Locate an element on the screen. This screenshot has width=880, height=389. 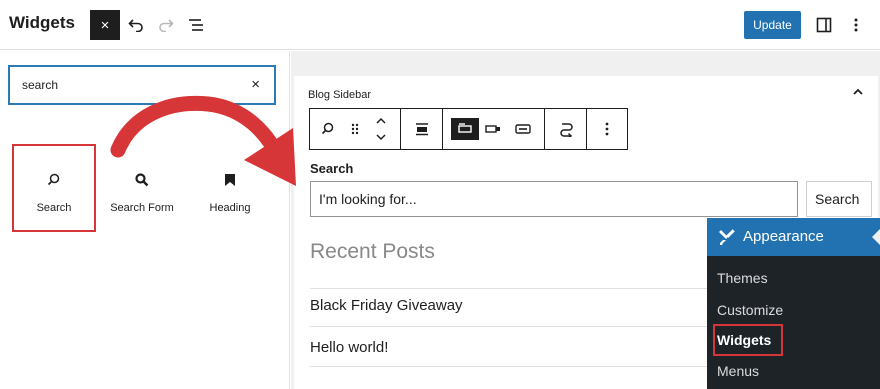
undo-button is located at coordinates (136, 25).